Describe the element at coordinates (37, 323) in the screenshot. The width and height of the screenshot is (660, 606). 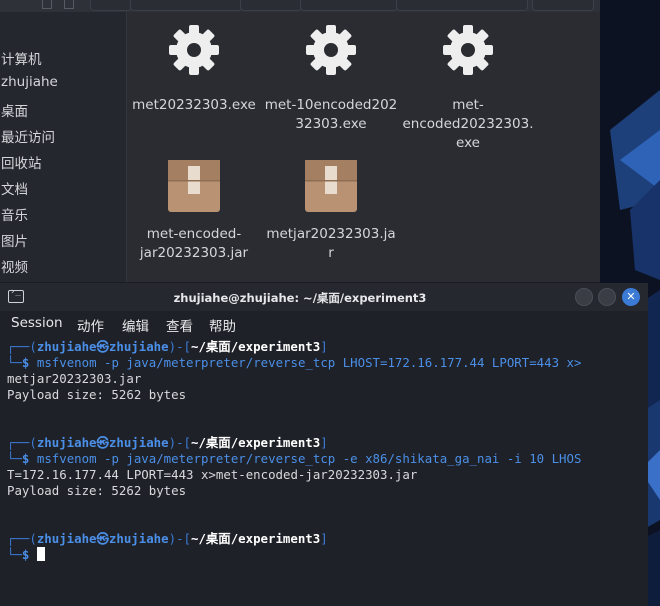
I see `menu-session: Session` at that location.